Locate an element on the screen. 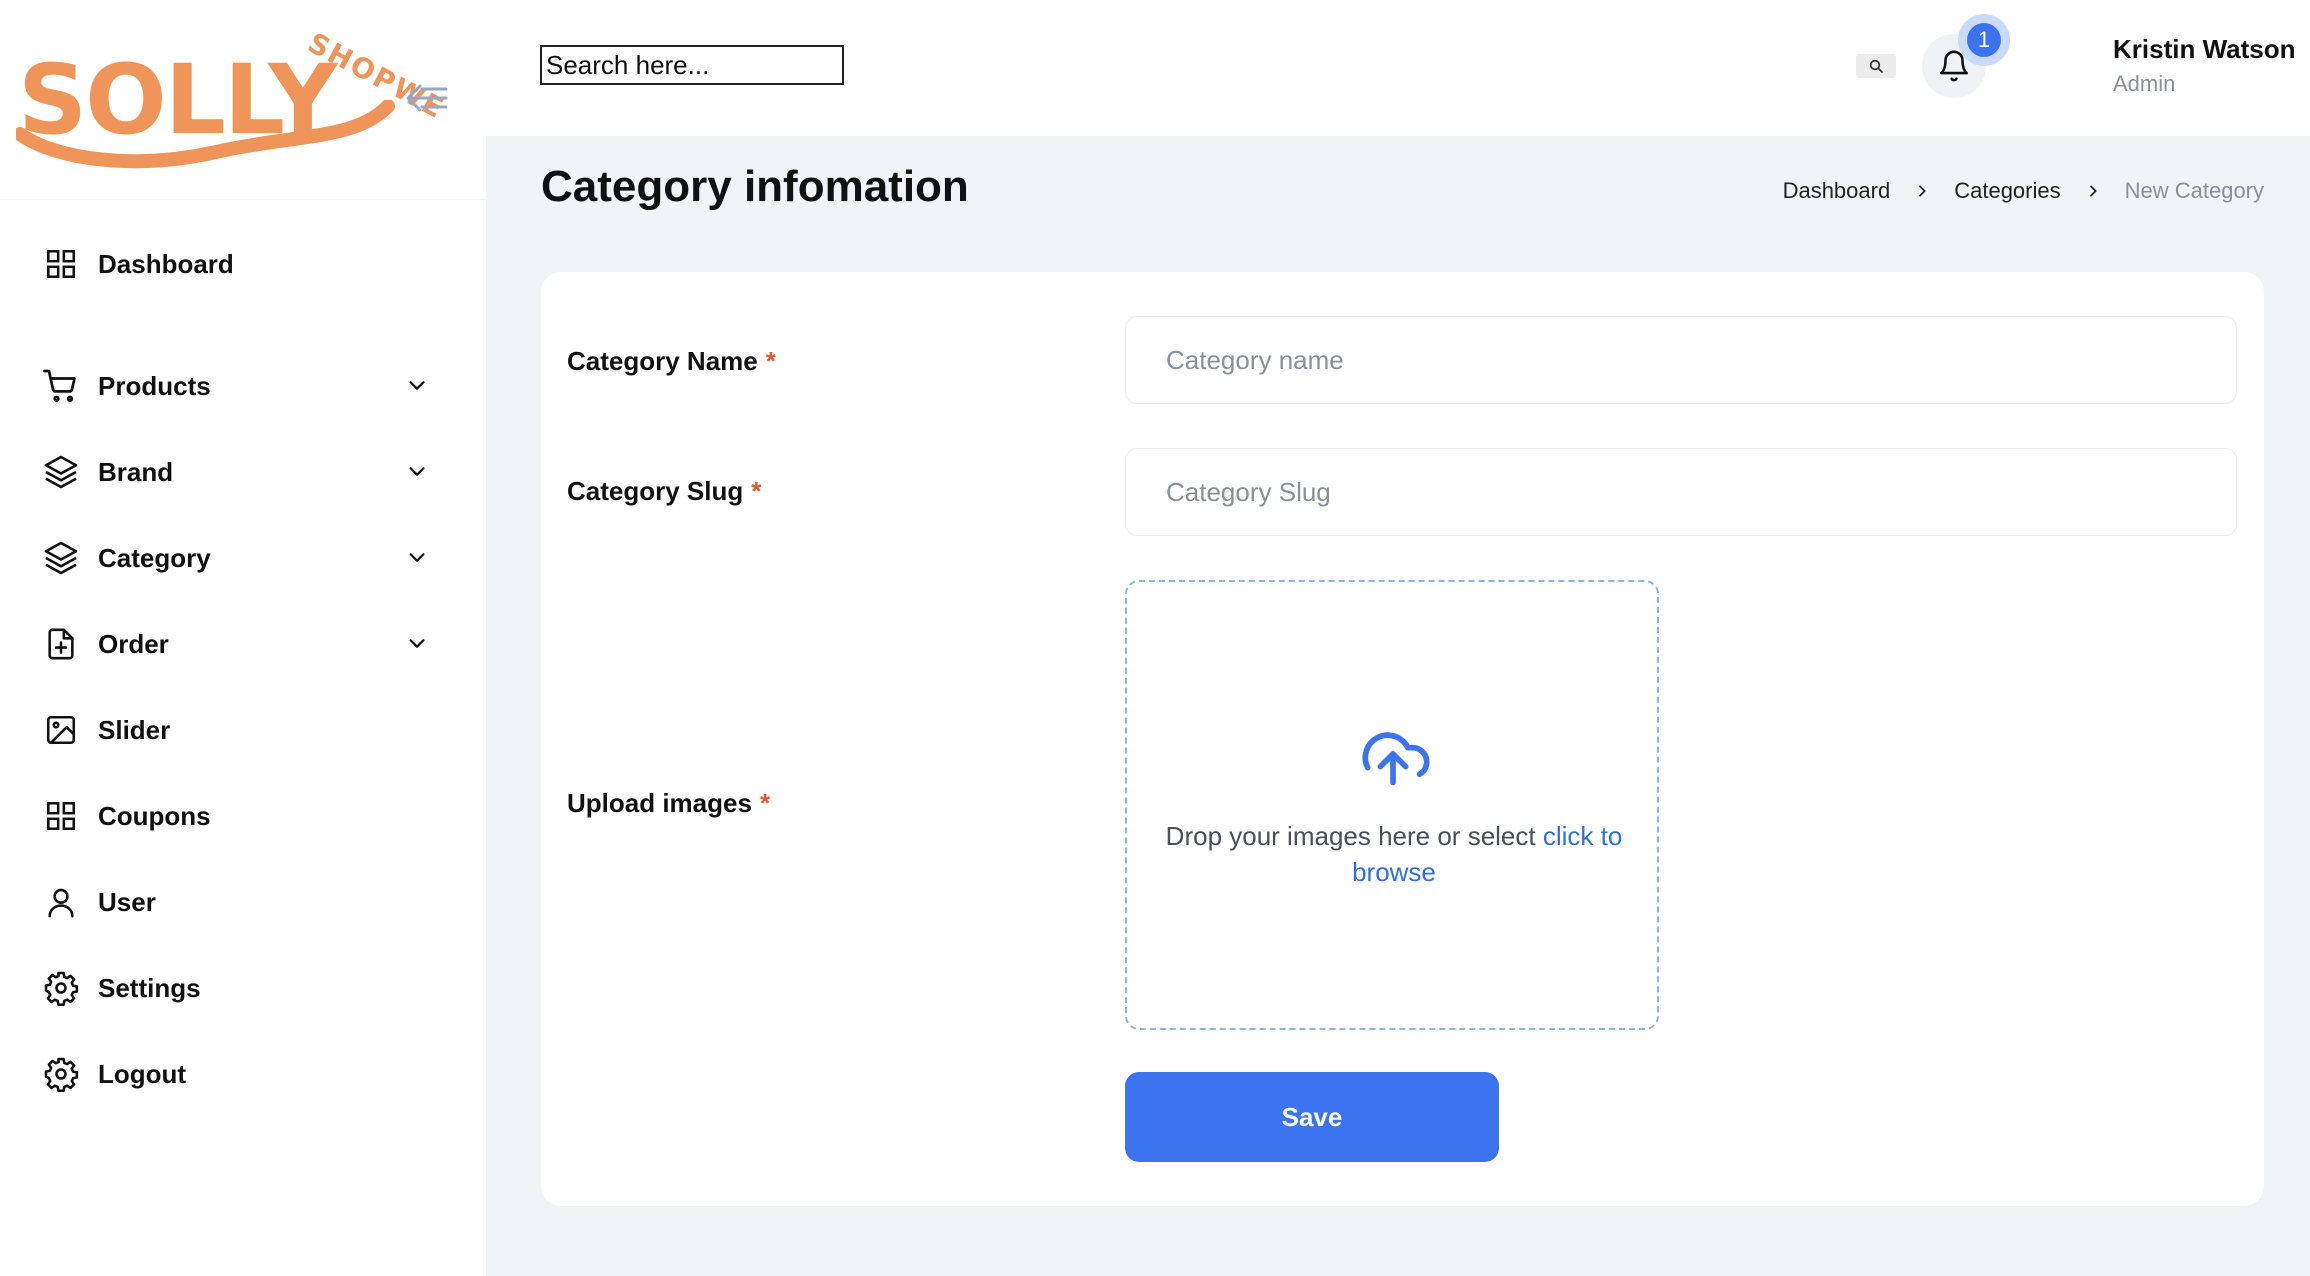  sidebar-item-label: Slider is located at coordinates (134, 729).